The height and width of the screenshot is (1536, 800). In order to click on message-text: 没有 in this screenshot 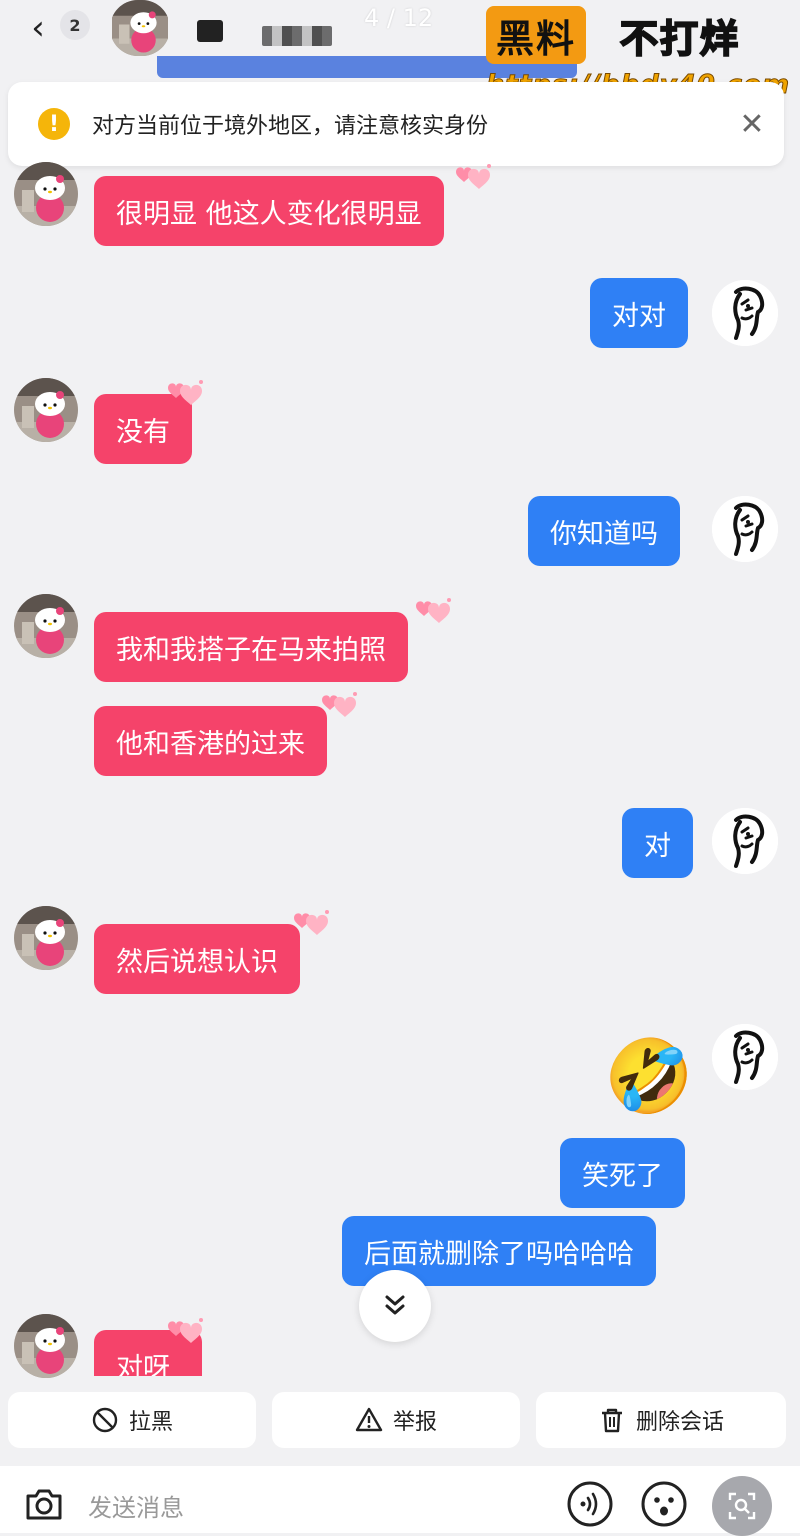, I will do `click(143, 432)`.